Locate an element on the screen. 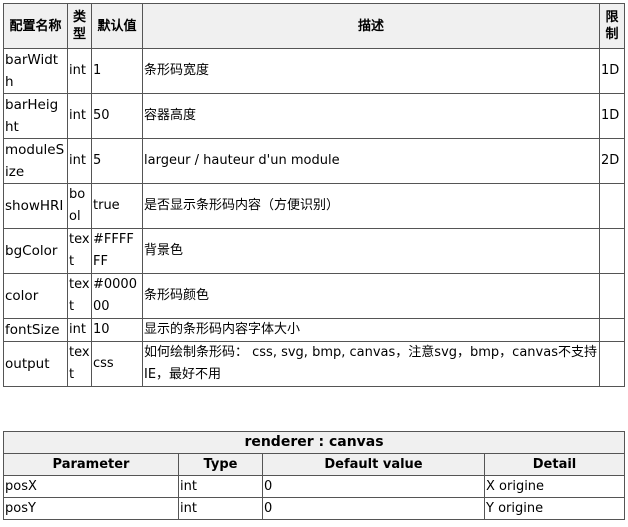 The image size is (628, 527). header-default-value: Default value is located at coordinates (373, 464).